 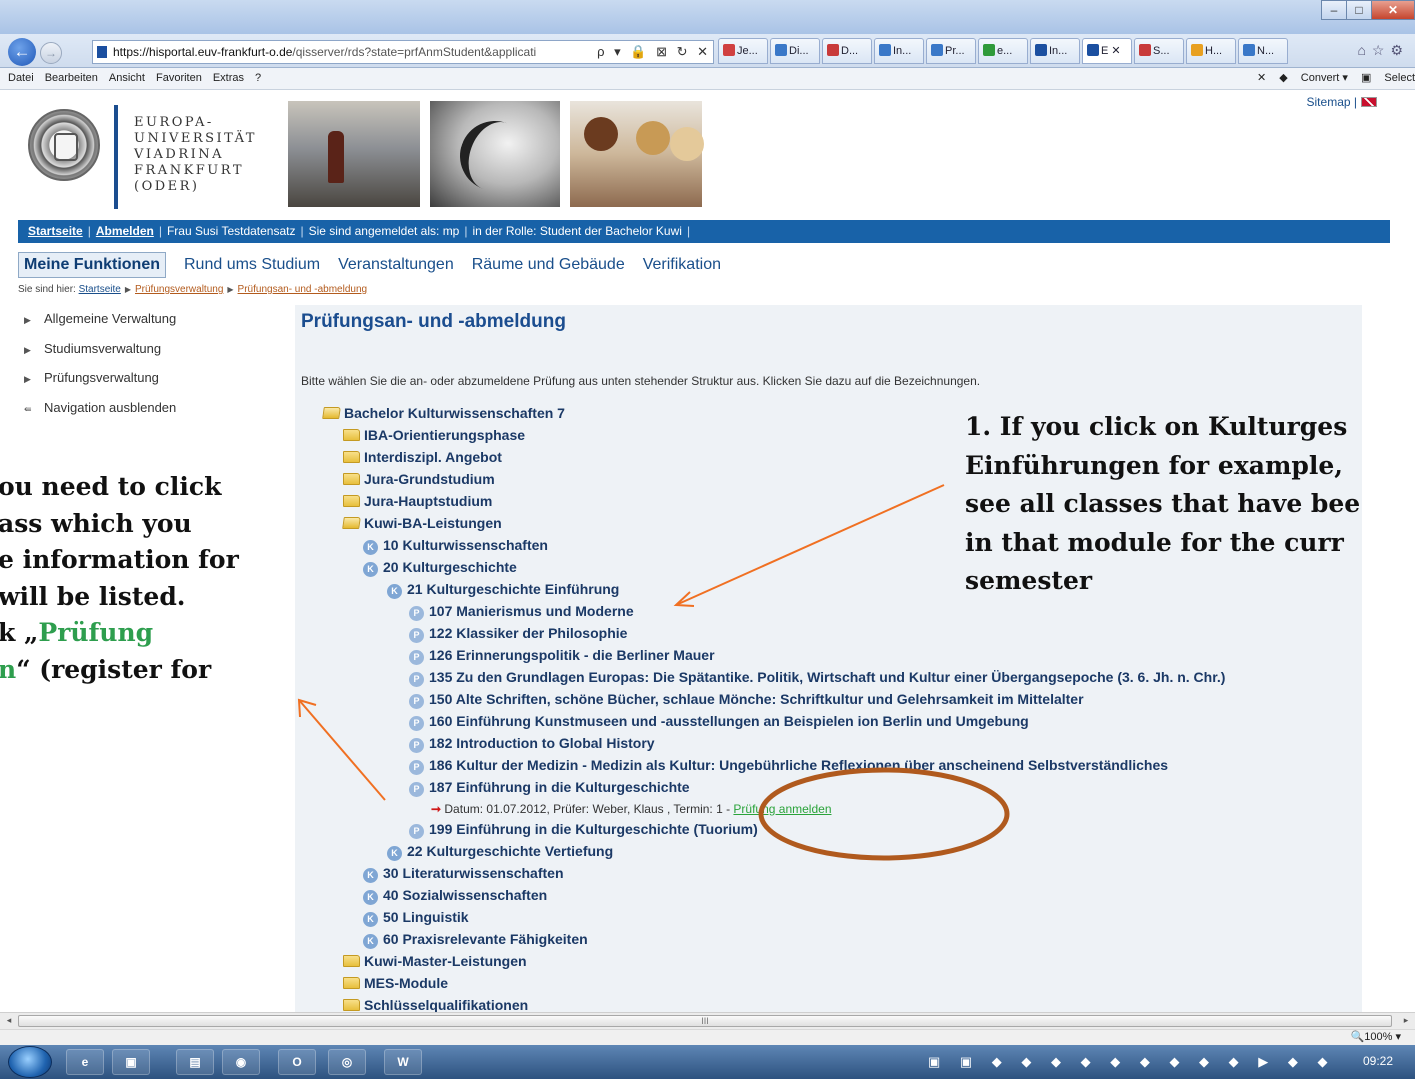 What do you see at coordinates (403, 1062) in the screenshot?
I see `taskbar-app-icon: W` at bounding box center [403, 1062].